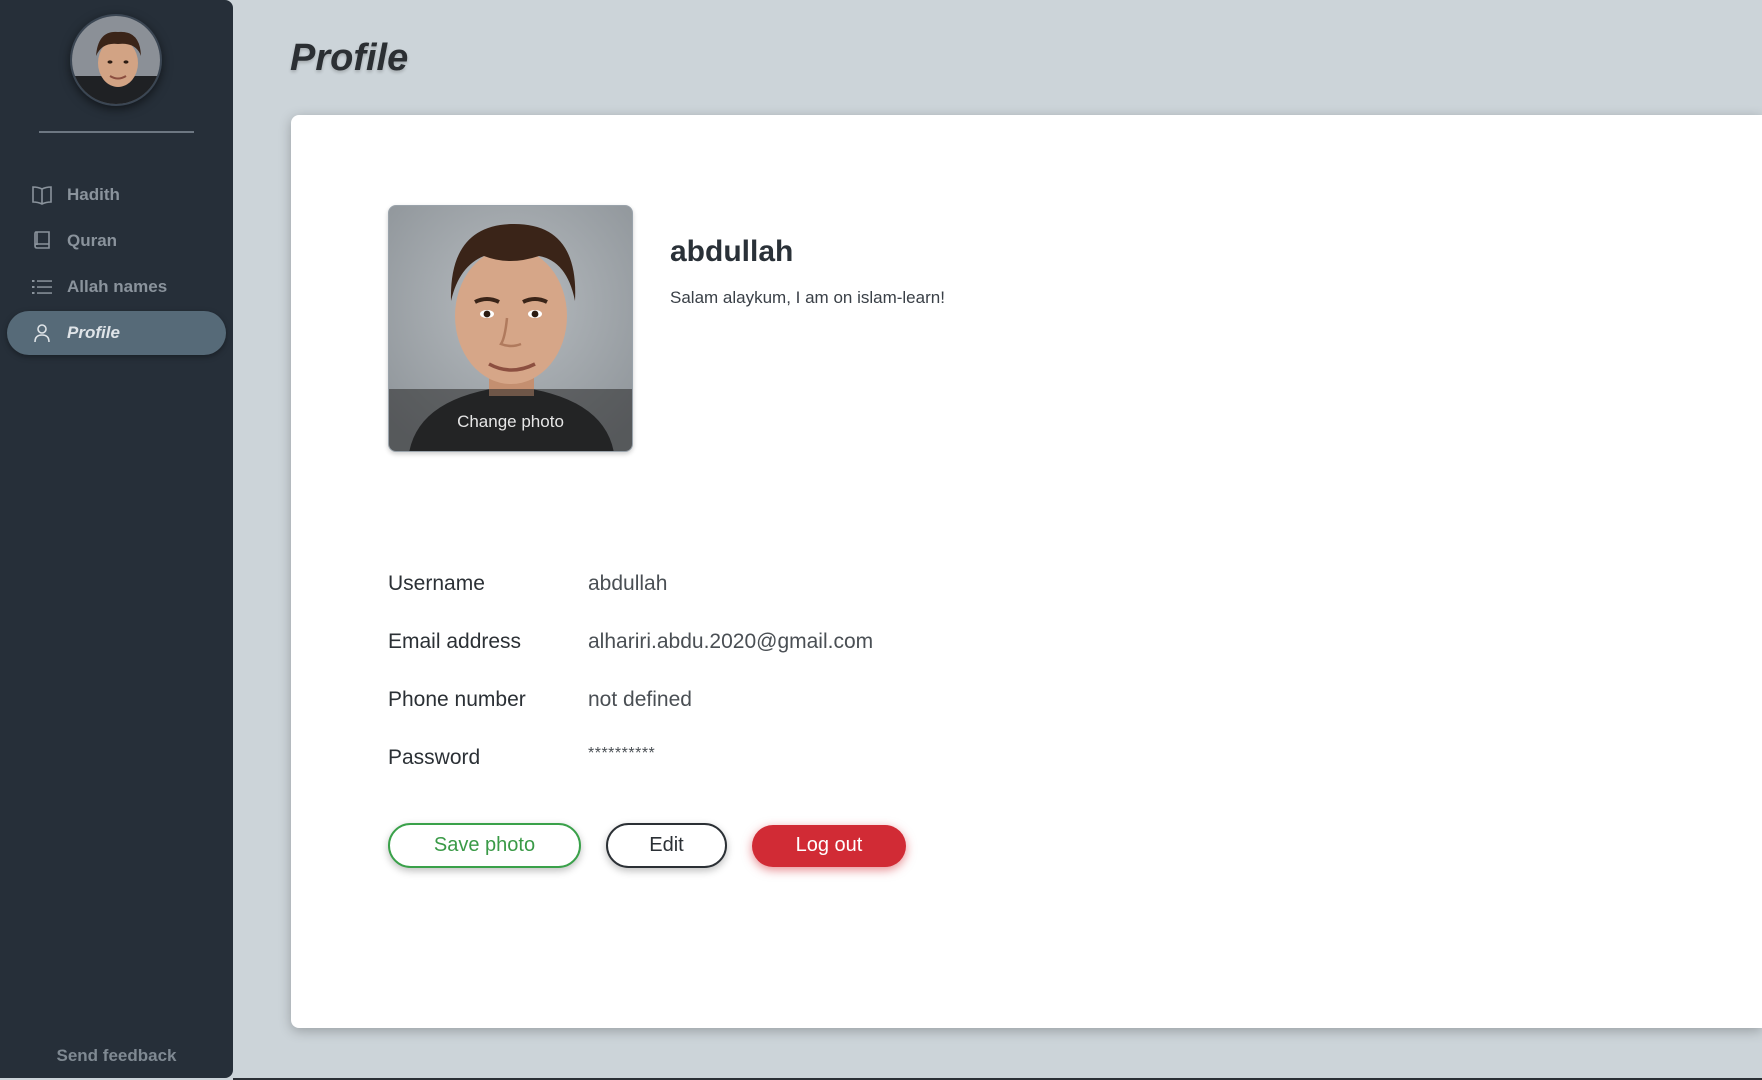 This screenshot has height=1080, width=1762. I want to click on sidebar-item-profile: Profile, so click(116, 333).